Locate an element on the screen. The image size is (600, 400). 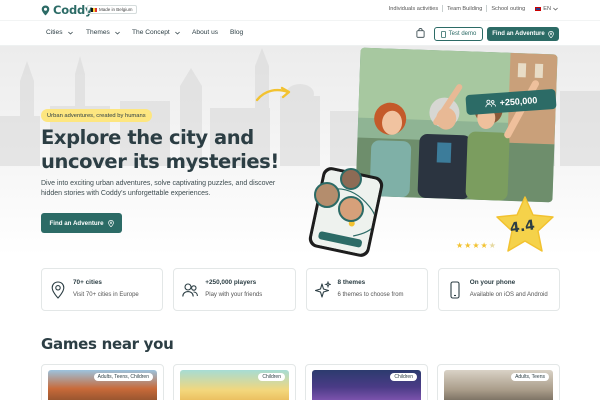
game-card: Adults, Teens, Children is located at coordinates (102, 382).